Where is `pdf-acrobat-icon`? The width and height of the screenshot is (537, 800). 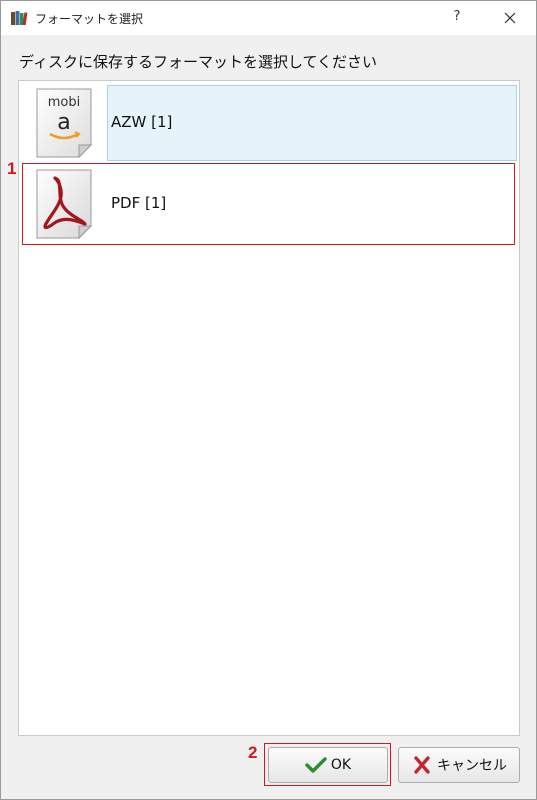
pdf-acrobat-icon is located at coordinates (64, 204).